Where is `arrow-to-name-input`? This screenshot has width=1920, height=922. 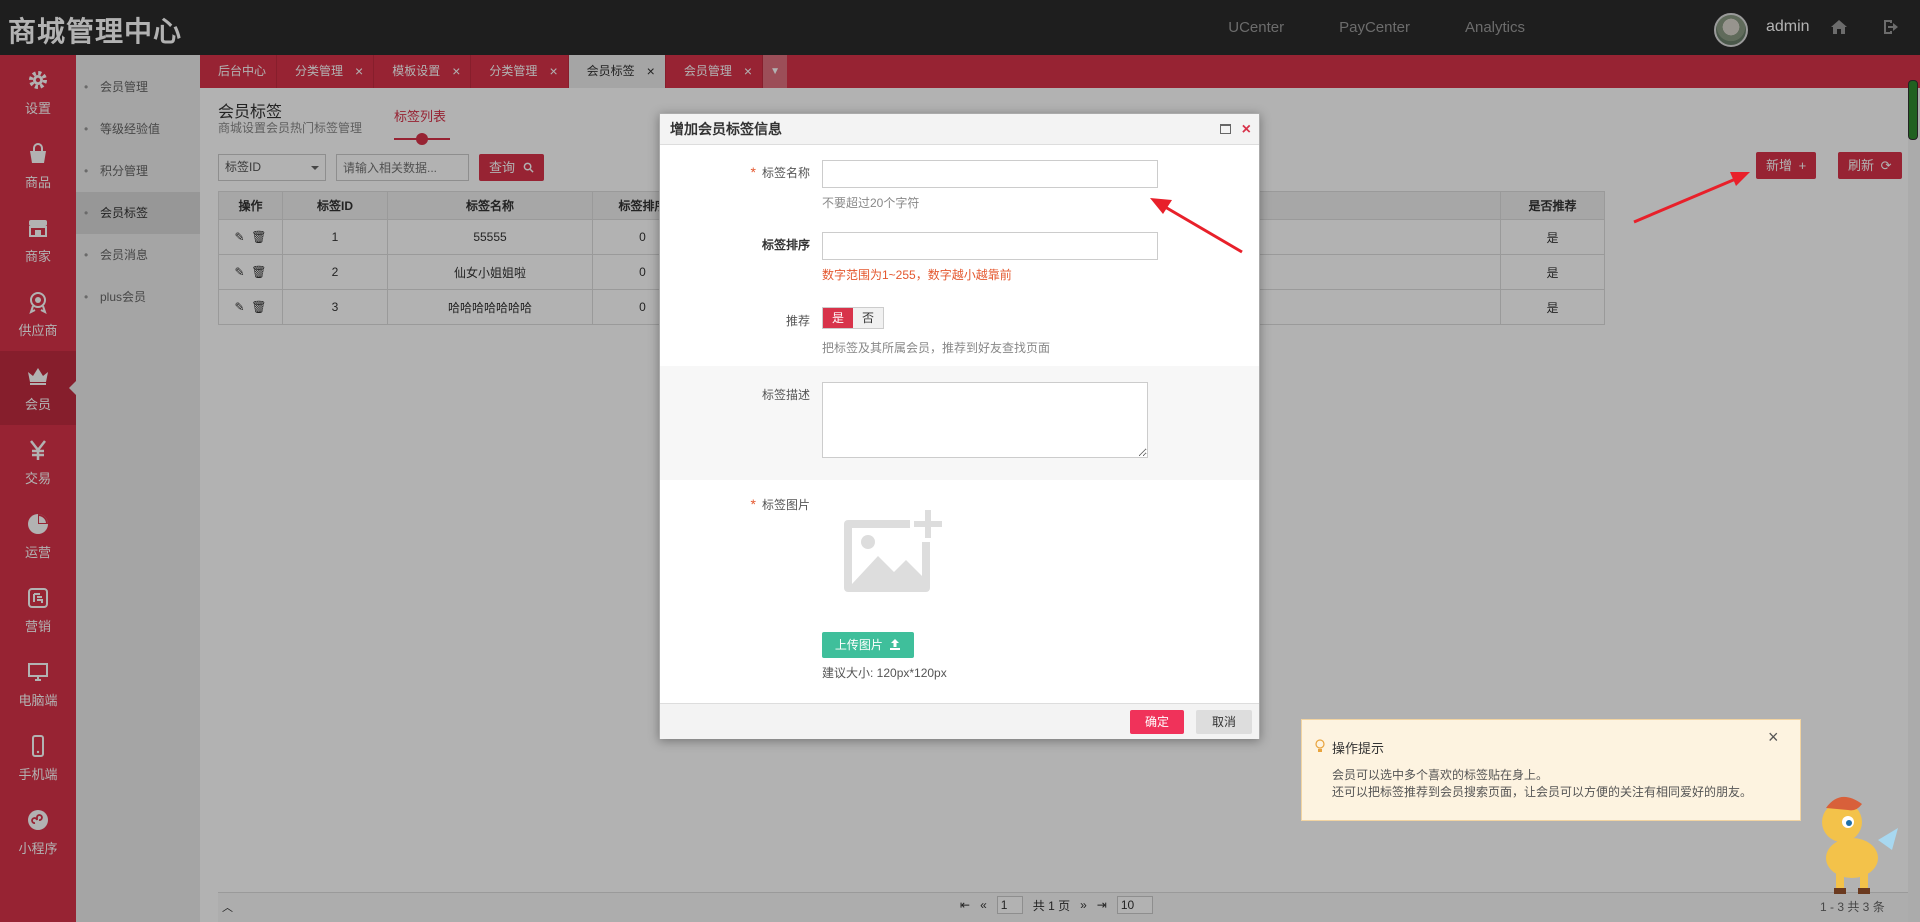
arrow-to-name-input is located at coordinates (1201, 228).